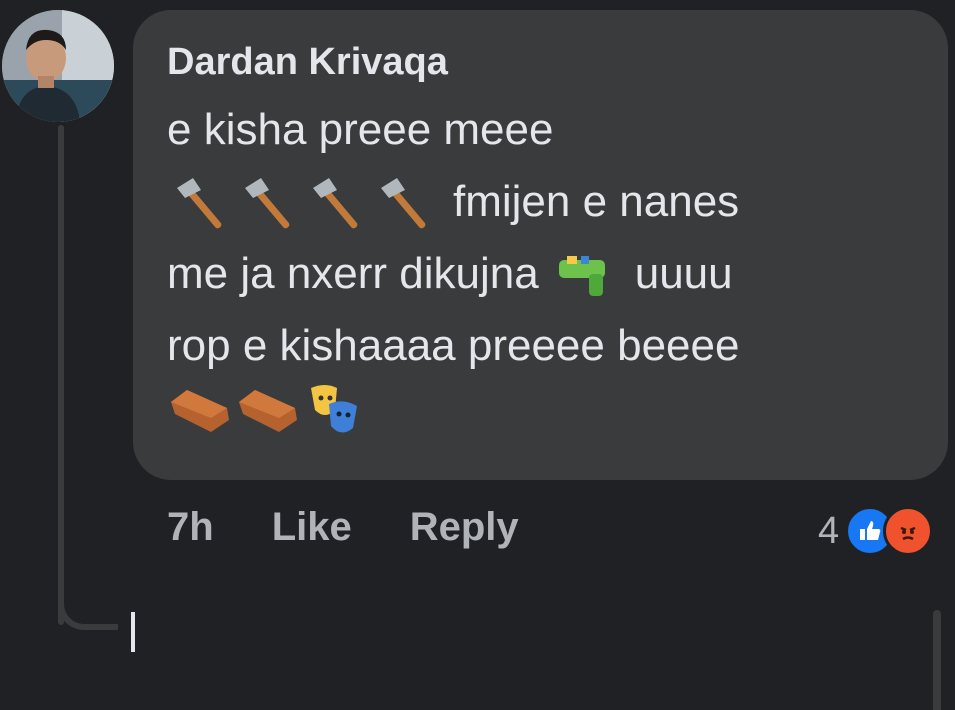 The image size is (955, 710). I want to click on comment-author: Dardan Krivaqa, so click(542, 62).